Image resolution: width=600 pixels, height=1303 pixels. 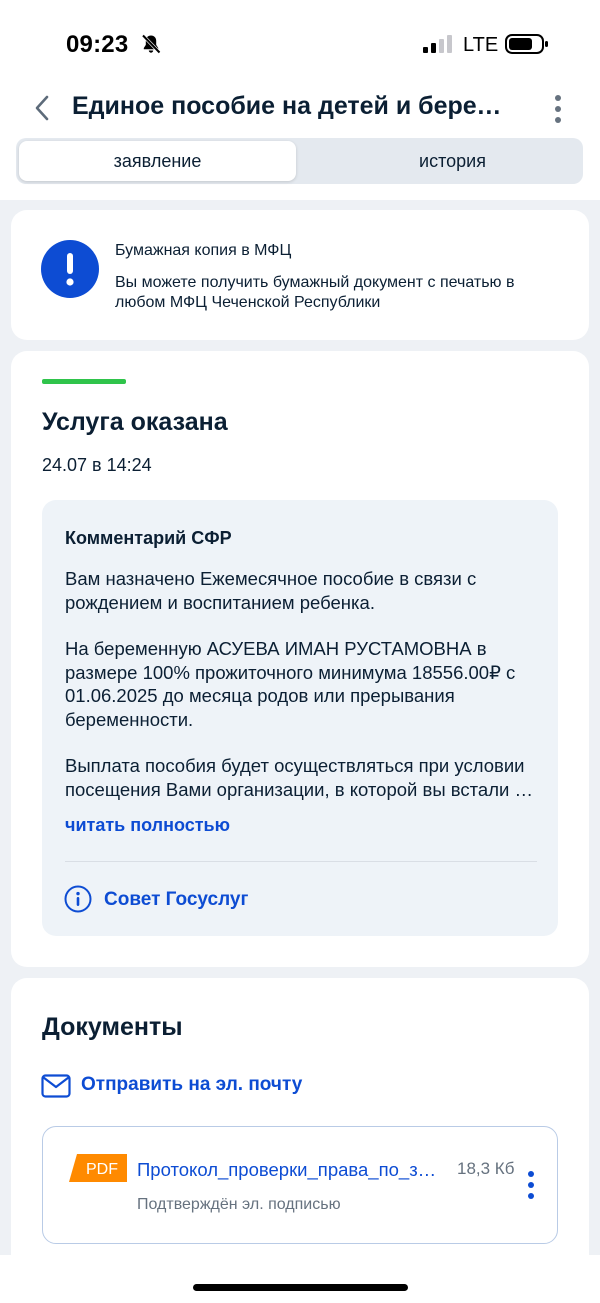 I want to click on tab-application: заявление, so click(x=157, y=161).